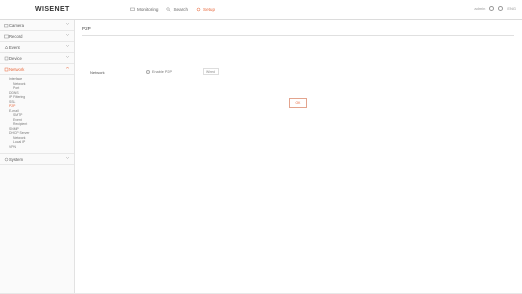  I want to click on divider, so click(298, 35).